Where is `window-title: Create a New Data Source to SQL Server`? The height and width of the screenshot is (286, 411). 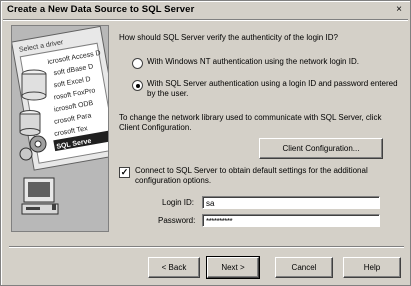 window-title: Create a New Data Source to SQL Server is located at coordinates (101, 9).